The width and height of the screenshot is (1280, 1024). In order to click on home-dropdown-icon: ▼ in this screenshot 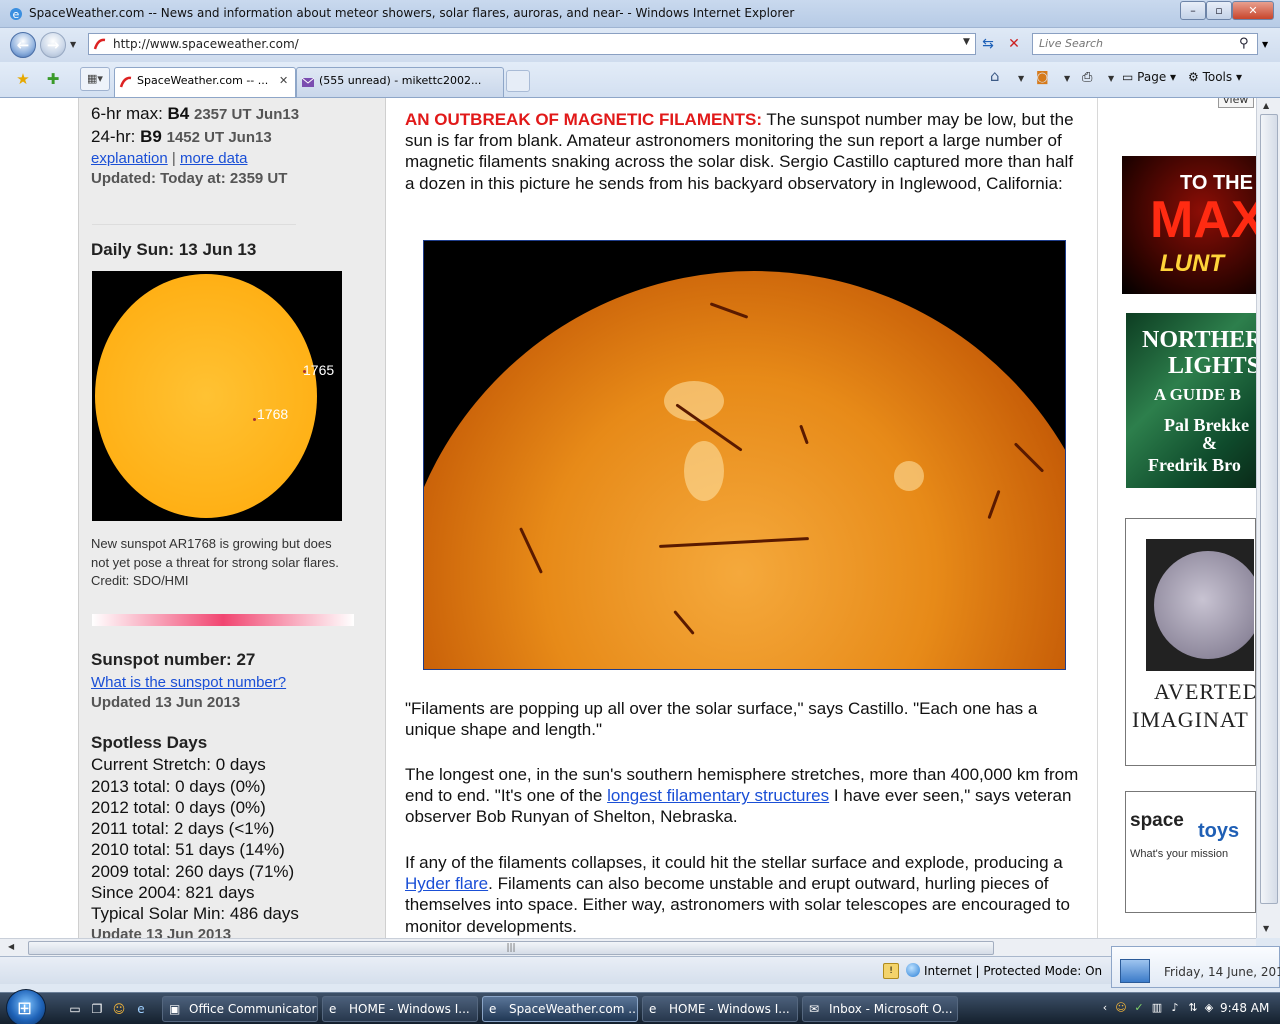, I will do `click(1021, 78)`.